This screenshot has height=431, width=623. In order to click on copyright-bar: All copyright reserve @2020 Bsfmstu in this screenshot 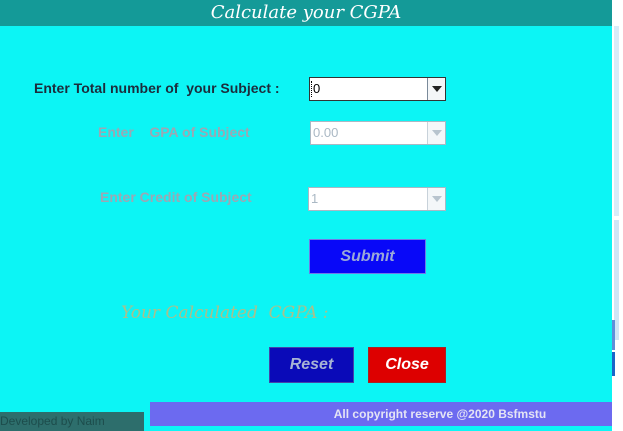, I will do `click(381, 414)`.